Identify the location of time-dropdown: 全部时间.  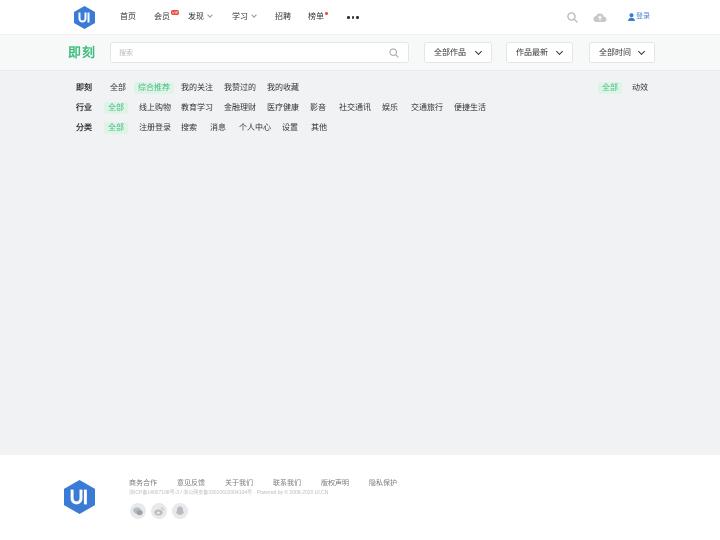
(622, 52).